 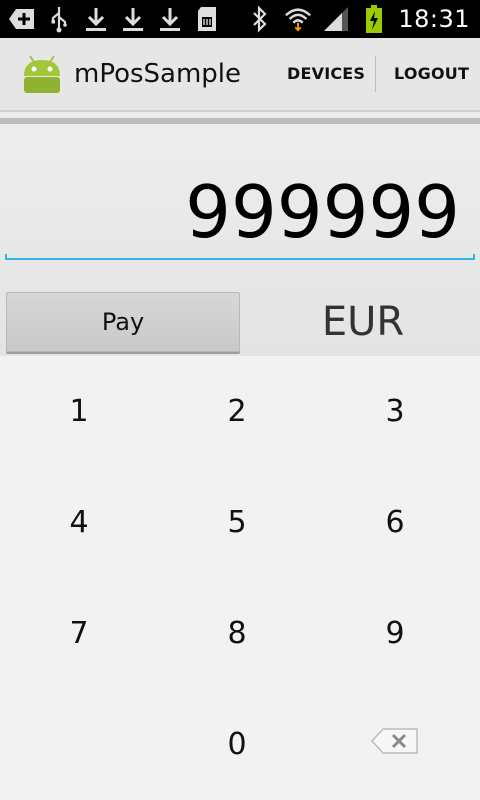 I want to click on backspace-button, so click(x=395, y=744).